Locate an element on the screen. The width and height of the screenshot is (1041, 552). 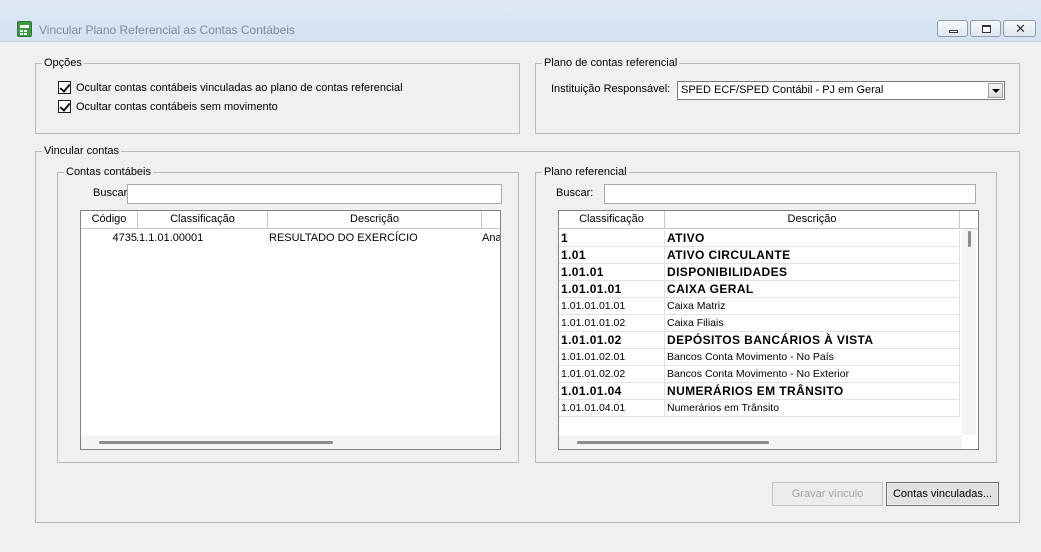
plano-vscrollbar is located at coordinates (969, 332).